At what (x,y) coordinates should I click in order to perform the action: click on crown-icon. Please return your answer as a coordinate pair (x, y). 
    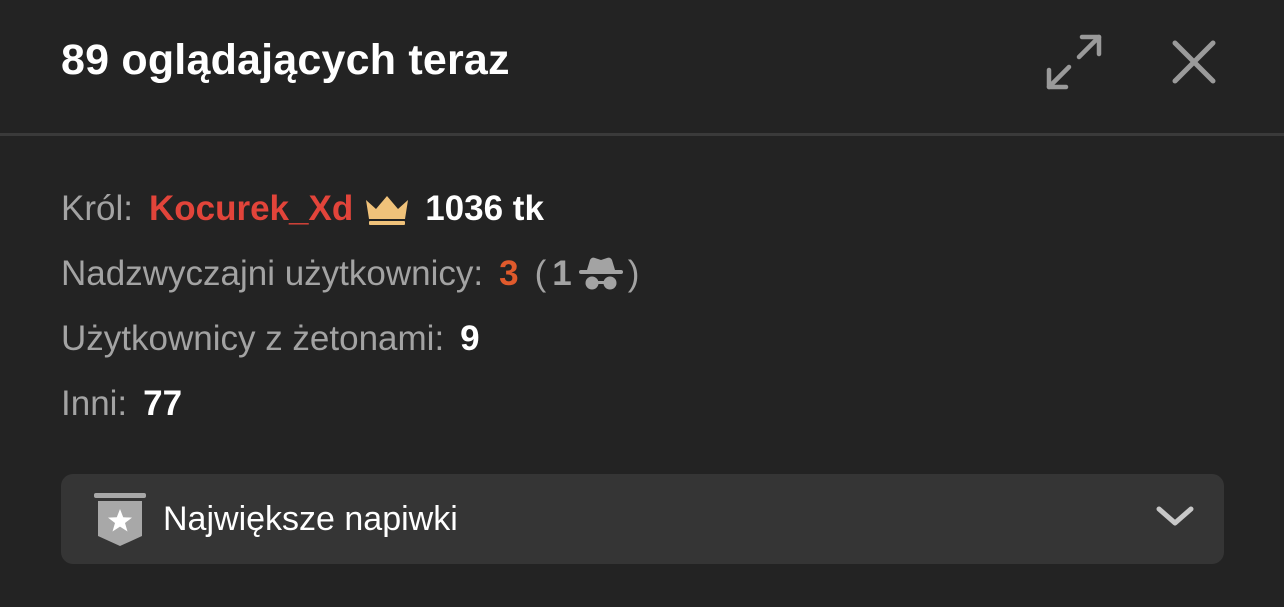
    Looking at the image, I should click on (387, 209).